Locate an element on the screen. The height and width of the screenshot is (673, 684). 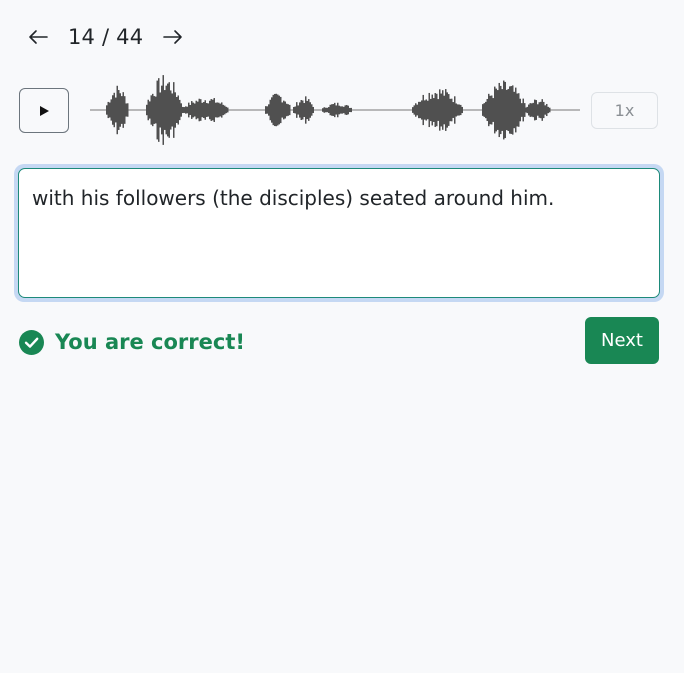
playback-speed-button: 1x is located at coordinates (624, 110).